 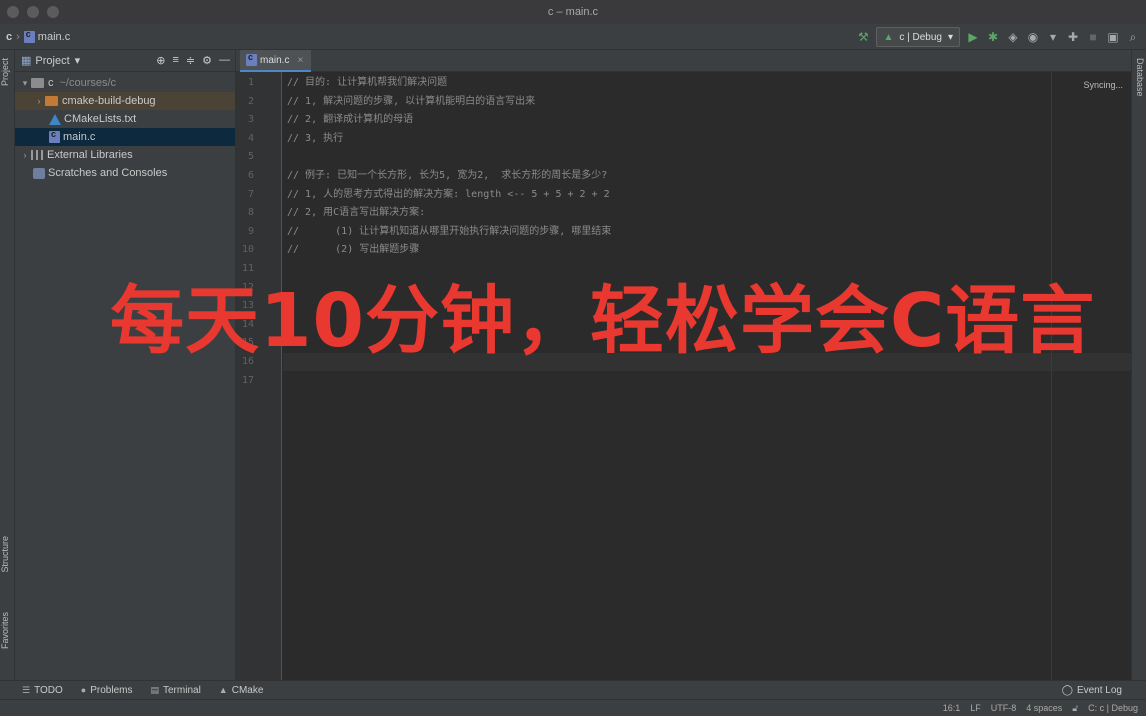 I want to click on project-view-select: Project, so click(x=52, y=61).